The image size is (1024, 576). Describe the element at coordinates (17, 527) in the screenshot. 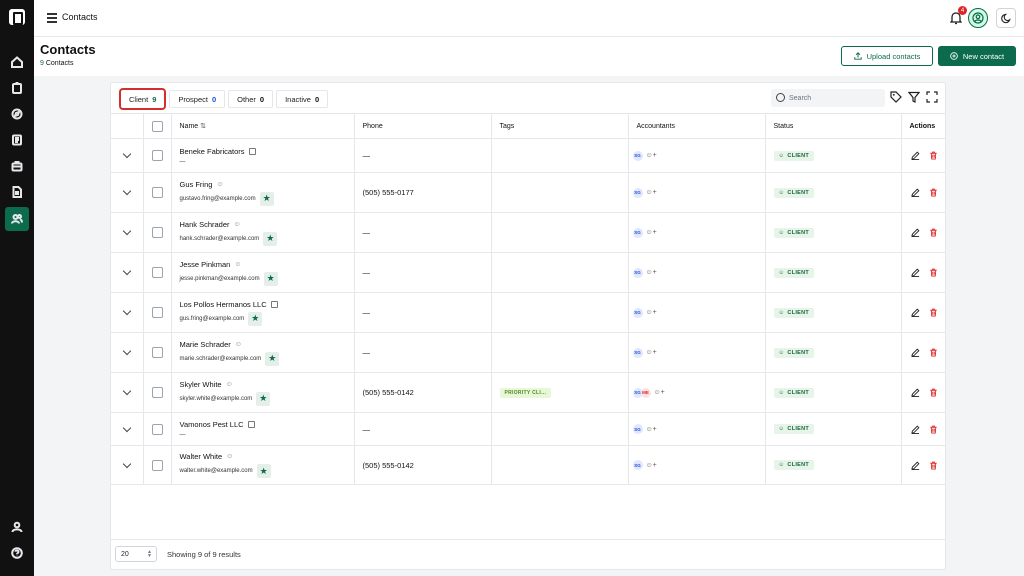

I see `user-icon` at that location.